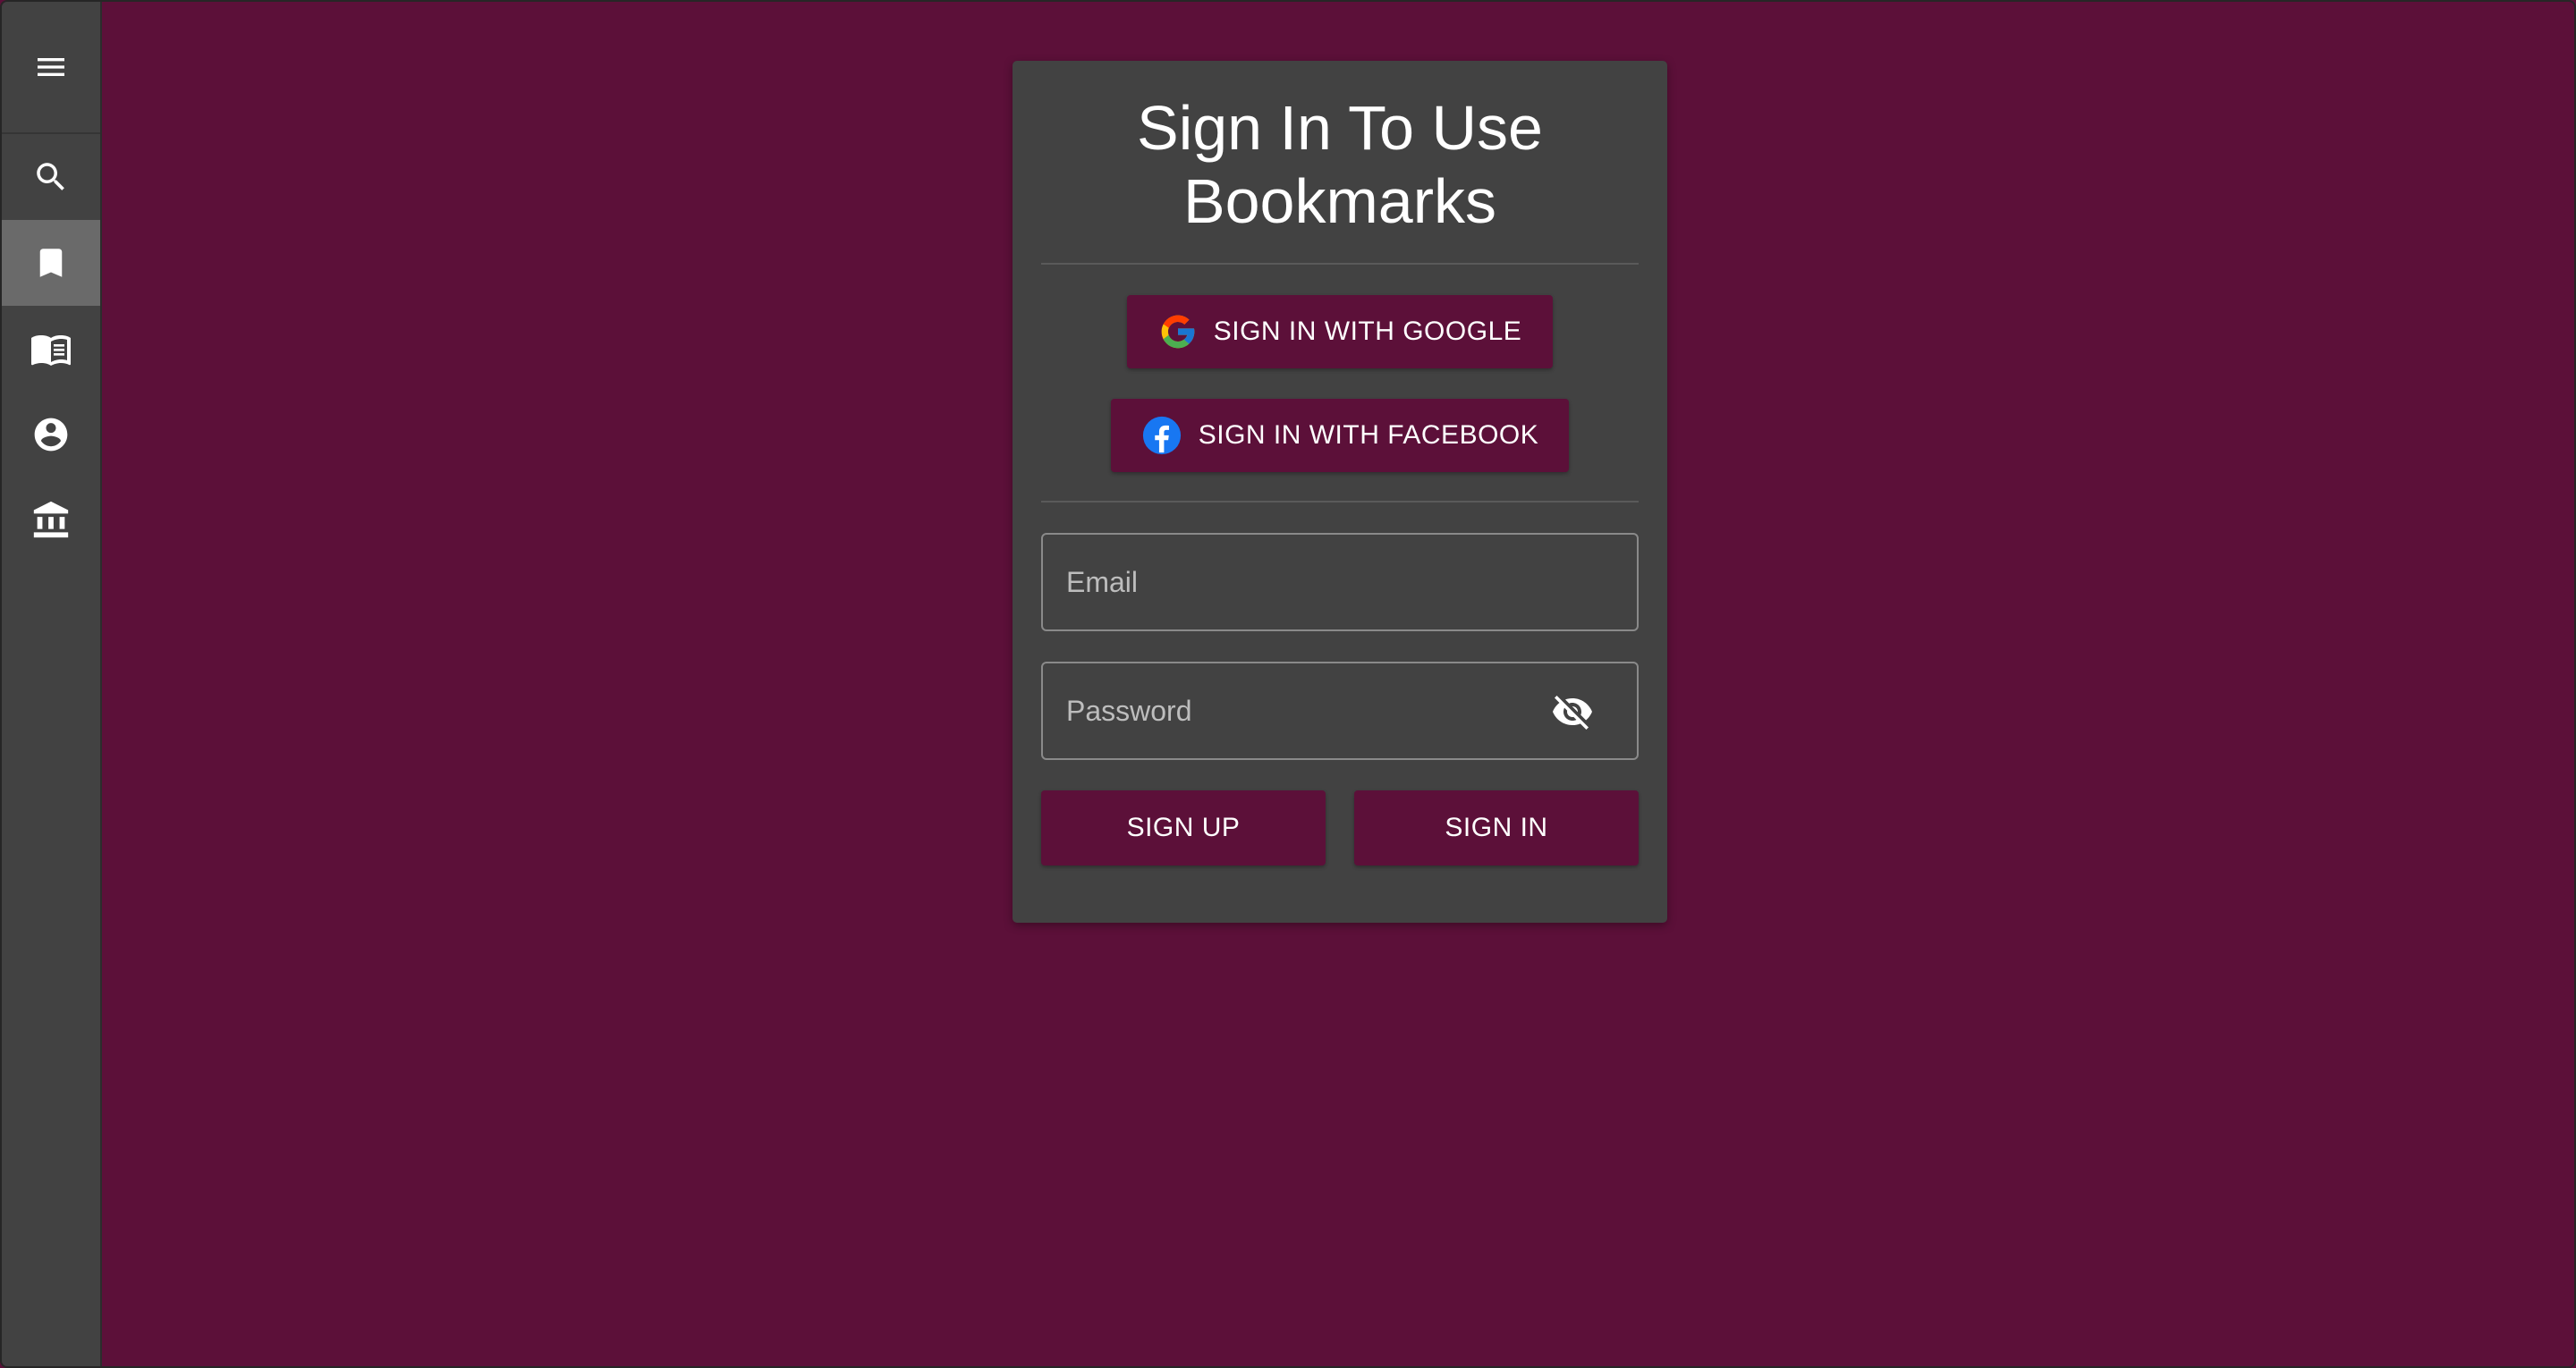 The width and height of the screenshot is (2576, 1368). I want to click on facebook-icon, so click(1161, 436).